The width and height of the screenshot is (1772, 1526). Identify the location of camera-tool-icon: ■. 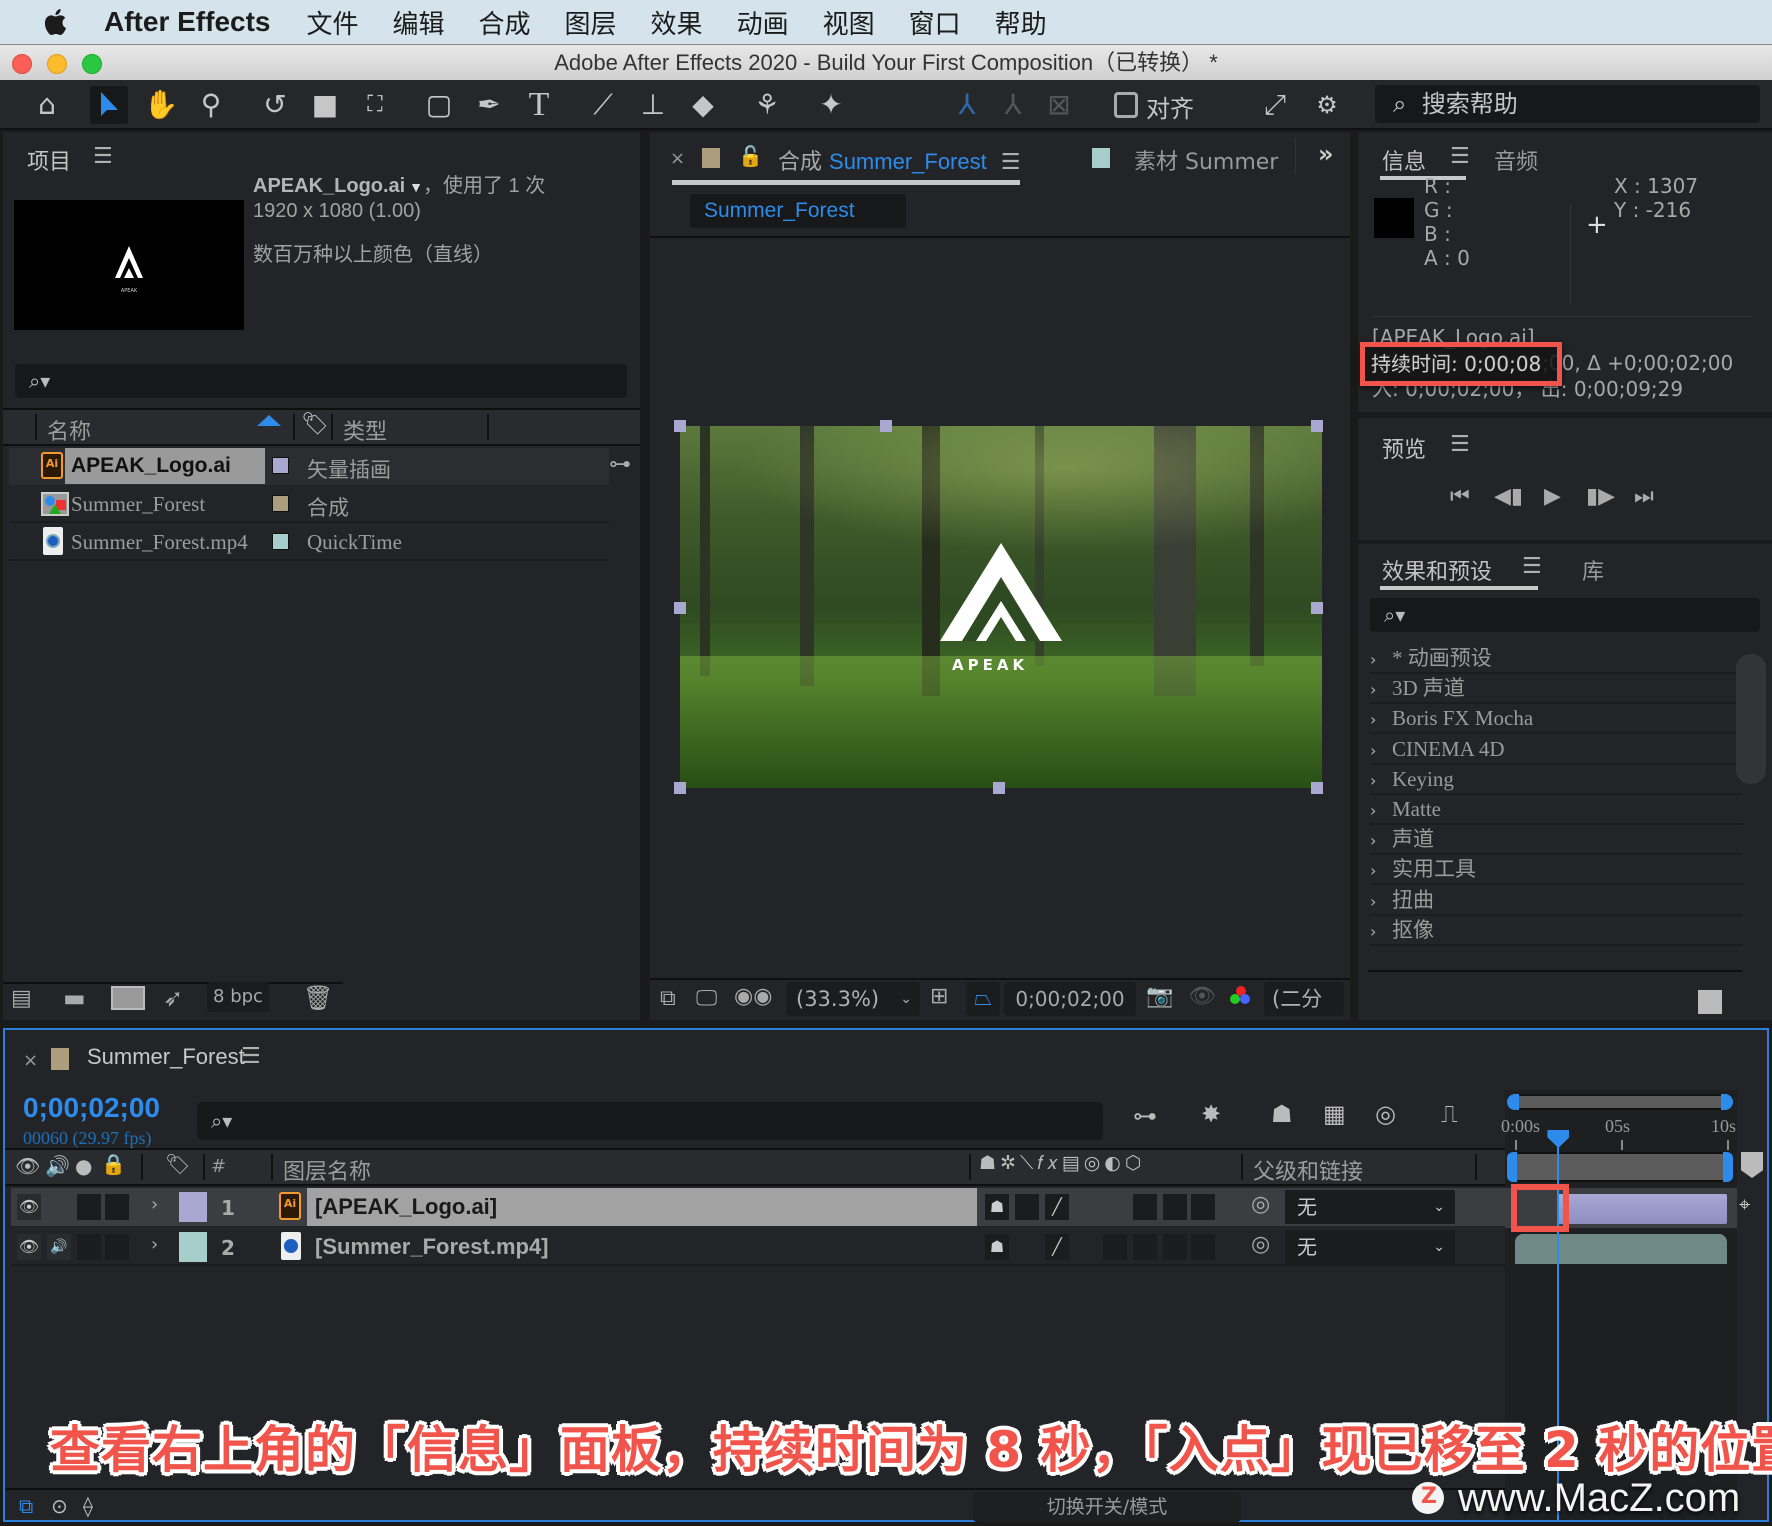
(325, 105).